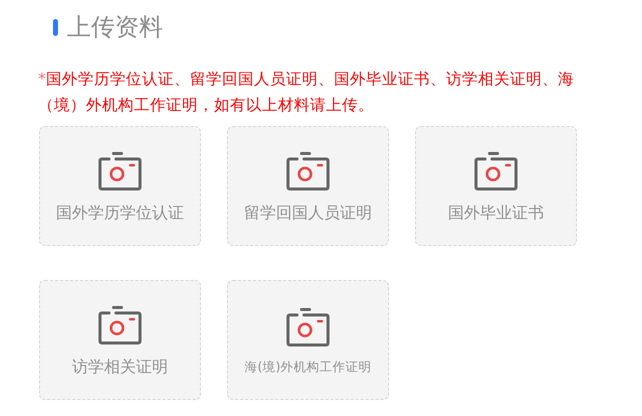 This screenshot has height=416, width=642. I want to click on section-title: 上传资料, so click(115, 27).